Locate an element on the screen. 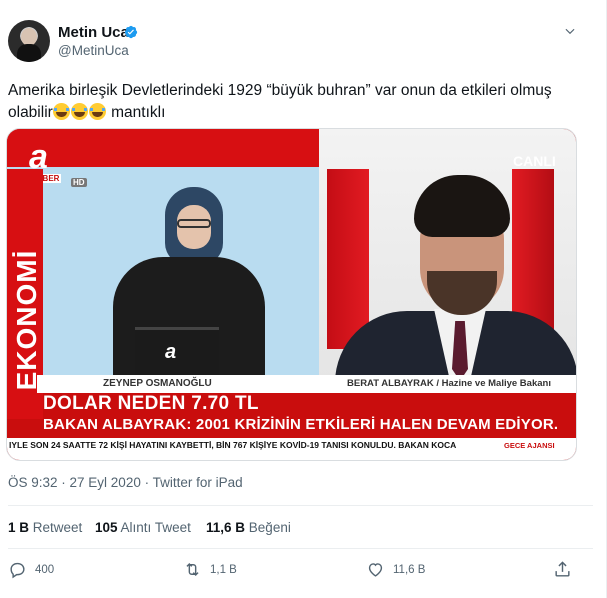 This screenshot has height=598, width=607. likes-count: 11,6 B is located at coordinates (226, 527).